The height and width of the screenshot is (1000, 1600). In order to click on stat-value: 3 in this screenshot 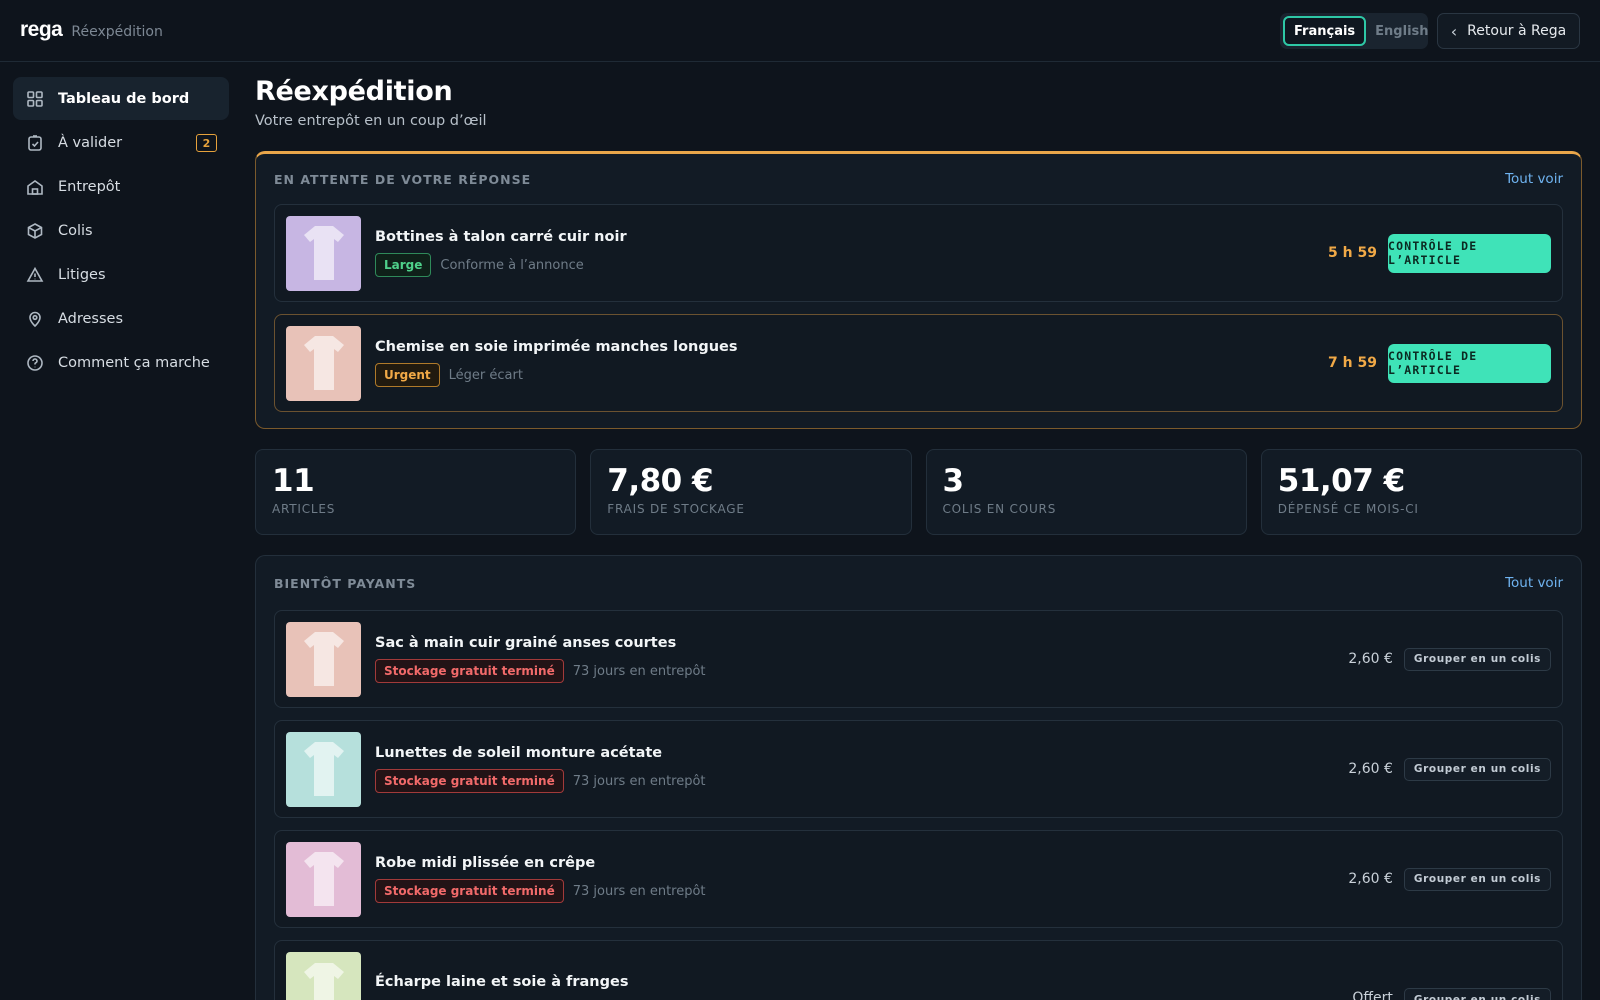, I will do `click(953, 481)`.